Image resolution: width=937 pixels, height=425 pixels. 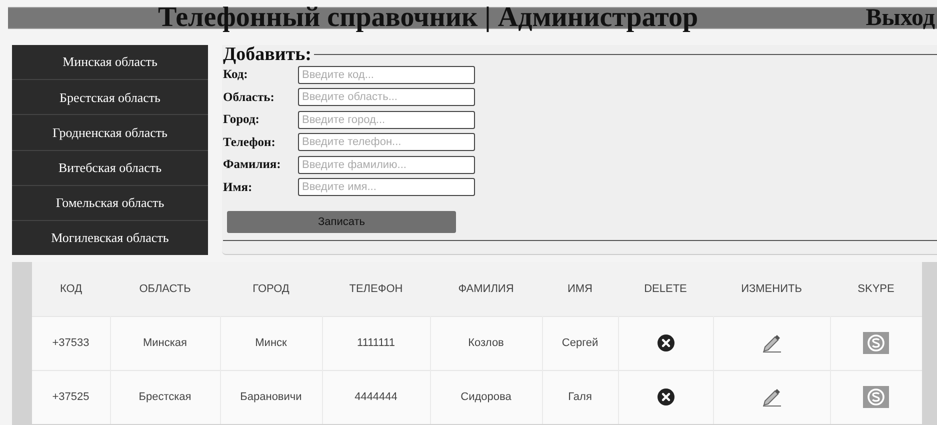 What do you see at coordinates (71, 289) in the screenshot?
I see `column-header: КОД` at bounding box center [71, 289].